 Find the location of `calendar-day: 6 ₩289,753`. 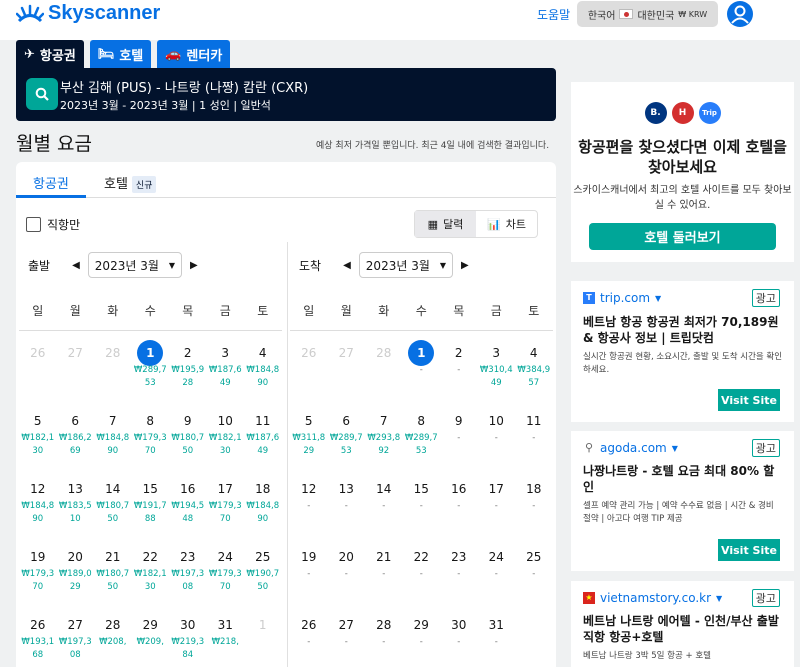

calendar-day: 6 ₩289,753 is located at coordinates (347, 434).